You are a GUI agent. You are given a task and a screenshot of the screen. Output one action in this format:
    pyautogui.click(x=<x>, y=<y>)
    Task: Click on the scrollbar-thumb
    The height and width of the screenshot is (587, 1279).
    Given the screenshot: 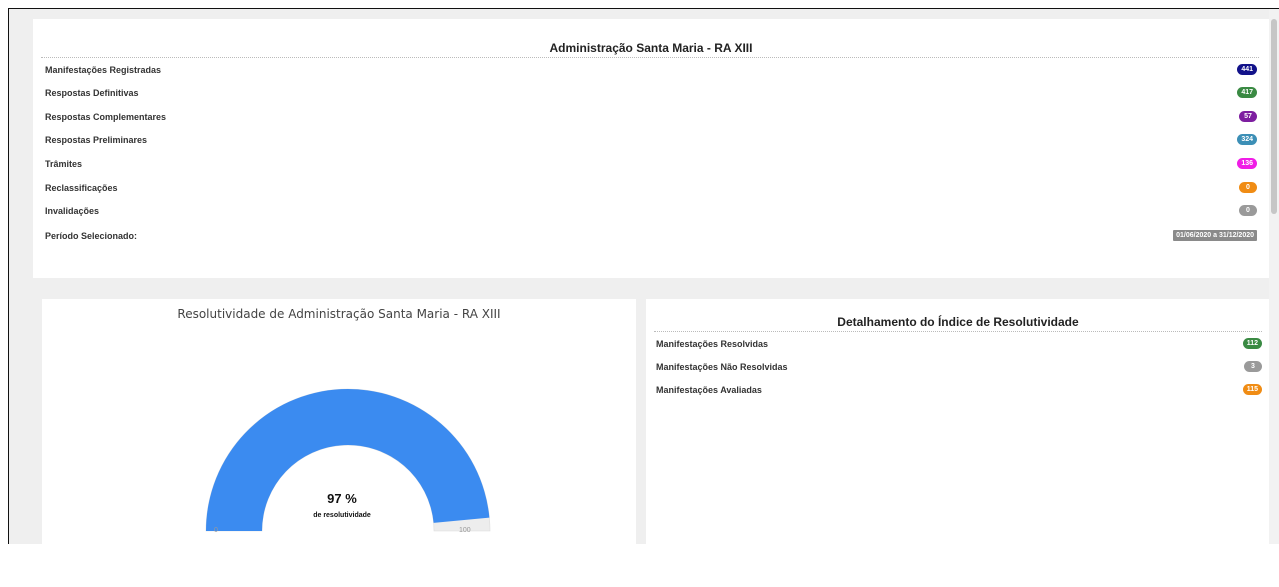 What is the action you would take?
    pyautogui.click(x=1274, y=116)
    